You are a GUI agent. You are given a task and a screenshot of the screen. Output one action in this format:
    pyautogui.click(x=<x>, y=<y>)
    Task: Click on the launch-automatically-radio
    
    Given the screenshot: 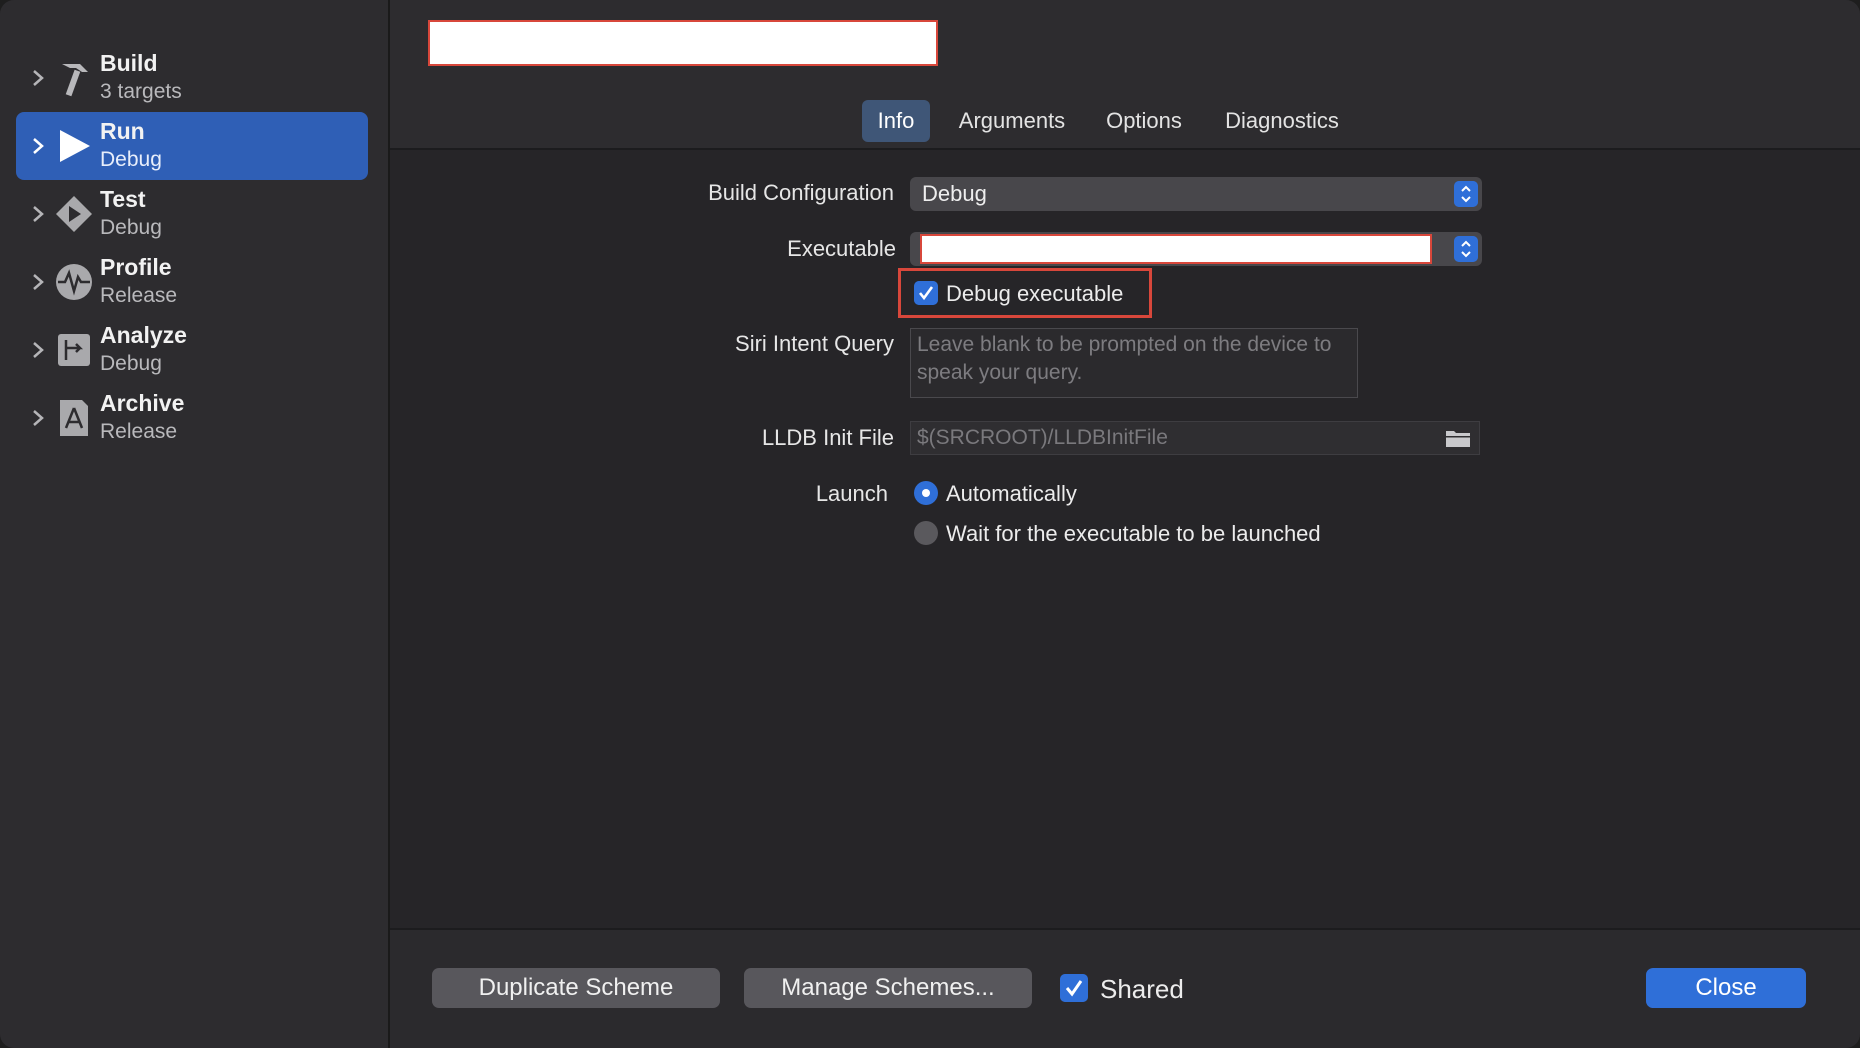 What is the action you would take?
    pyautogui.click(x=926, y=493)
    